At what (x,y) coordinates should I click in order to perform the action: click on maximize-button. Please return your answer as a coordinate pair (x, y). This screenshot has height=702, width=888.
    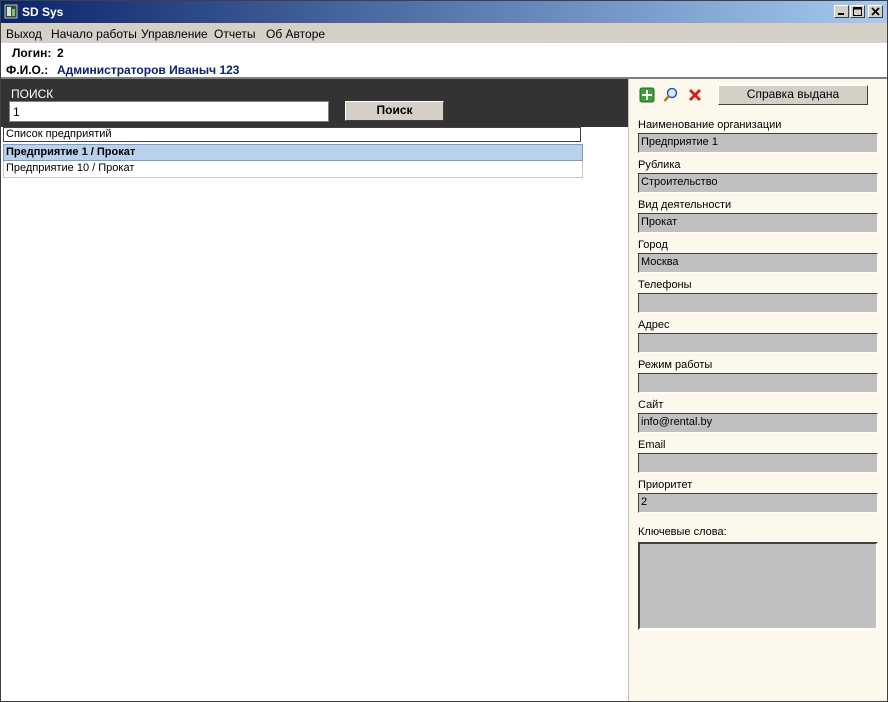
    Looking at the image, I should click on (857, 11).